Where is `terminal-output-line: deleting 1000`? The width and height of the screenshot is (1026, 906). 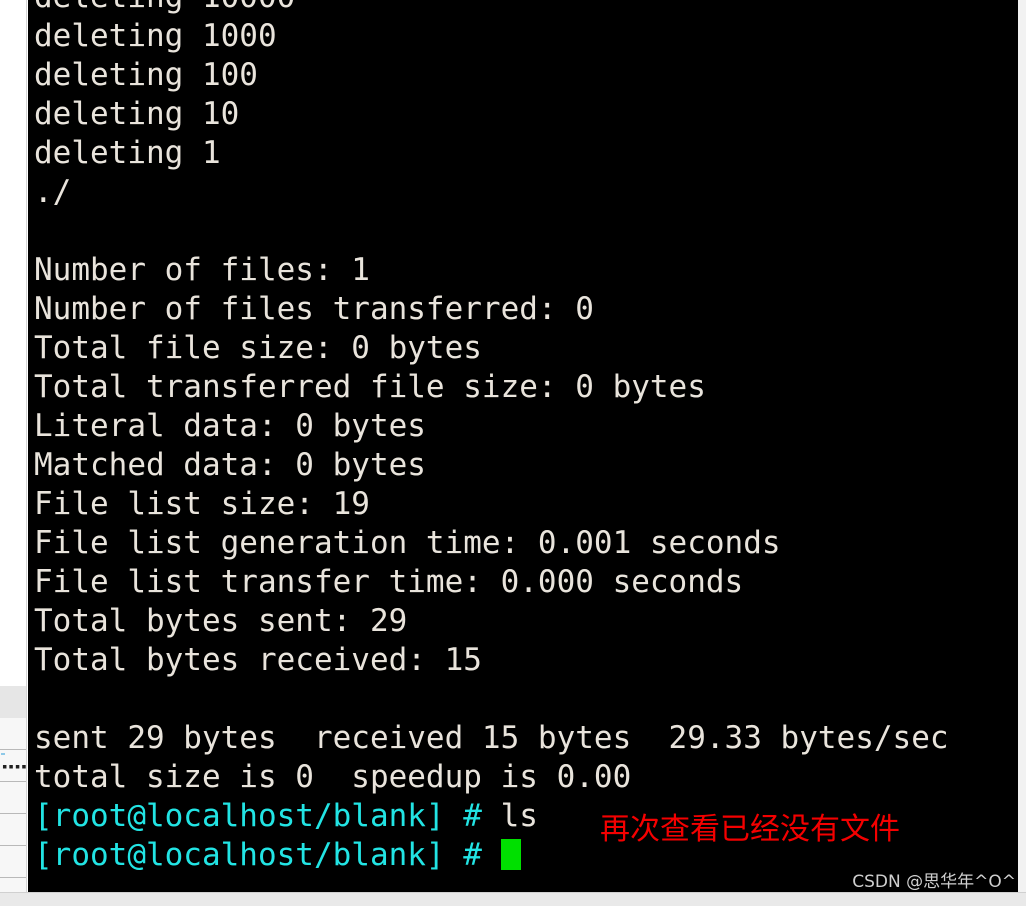 terminal-output-line: deleting 1000 is located at coordinates (155, 36).